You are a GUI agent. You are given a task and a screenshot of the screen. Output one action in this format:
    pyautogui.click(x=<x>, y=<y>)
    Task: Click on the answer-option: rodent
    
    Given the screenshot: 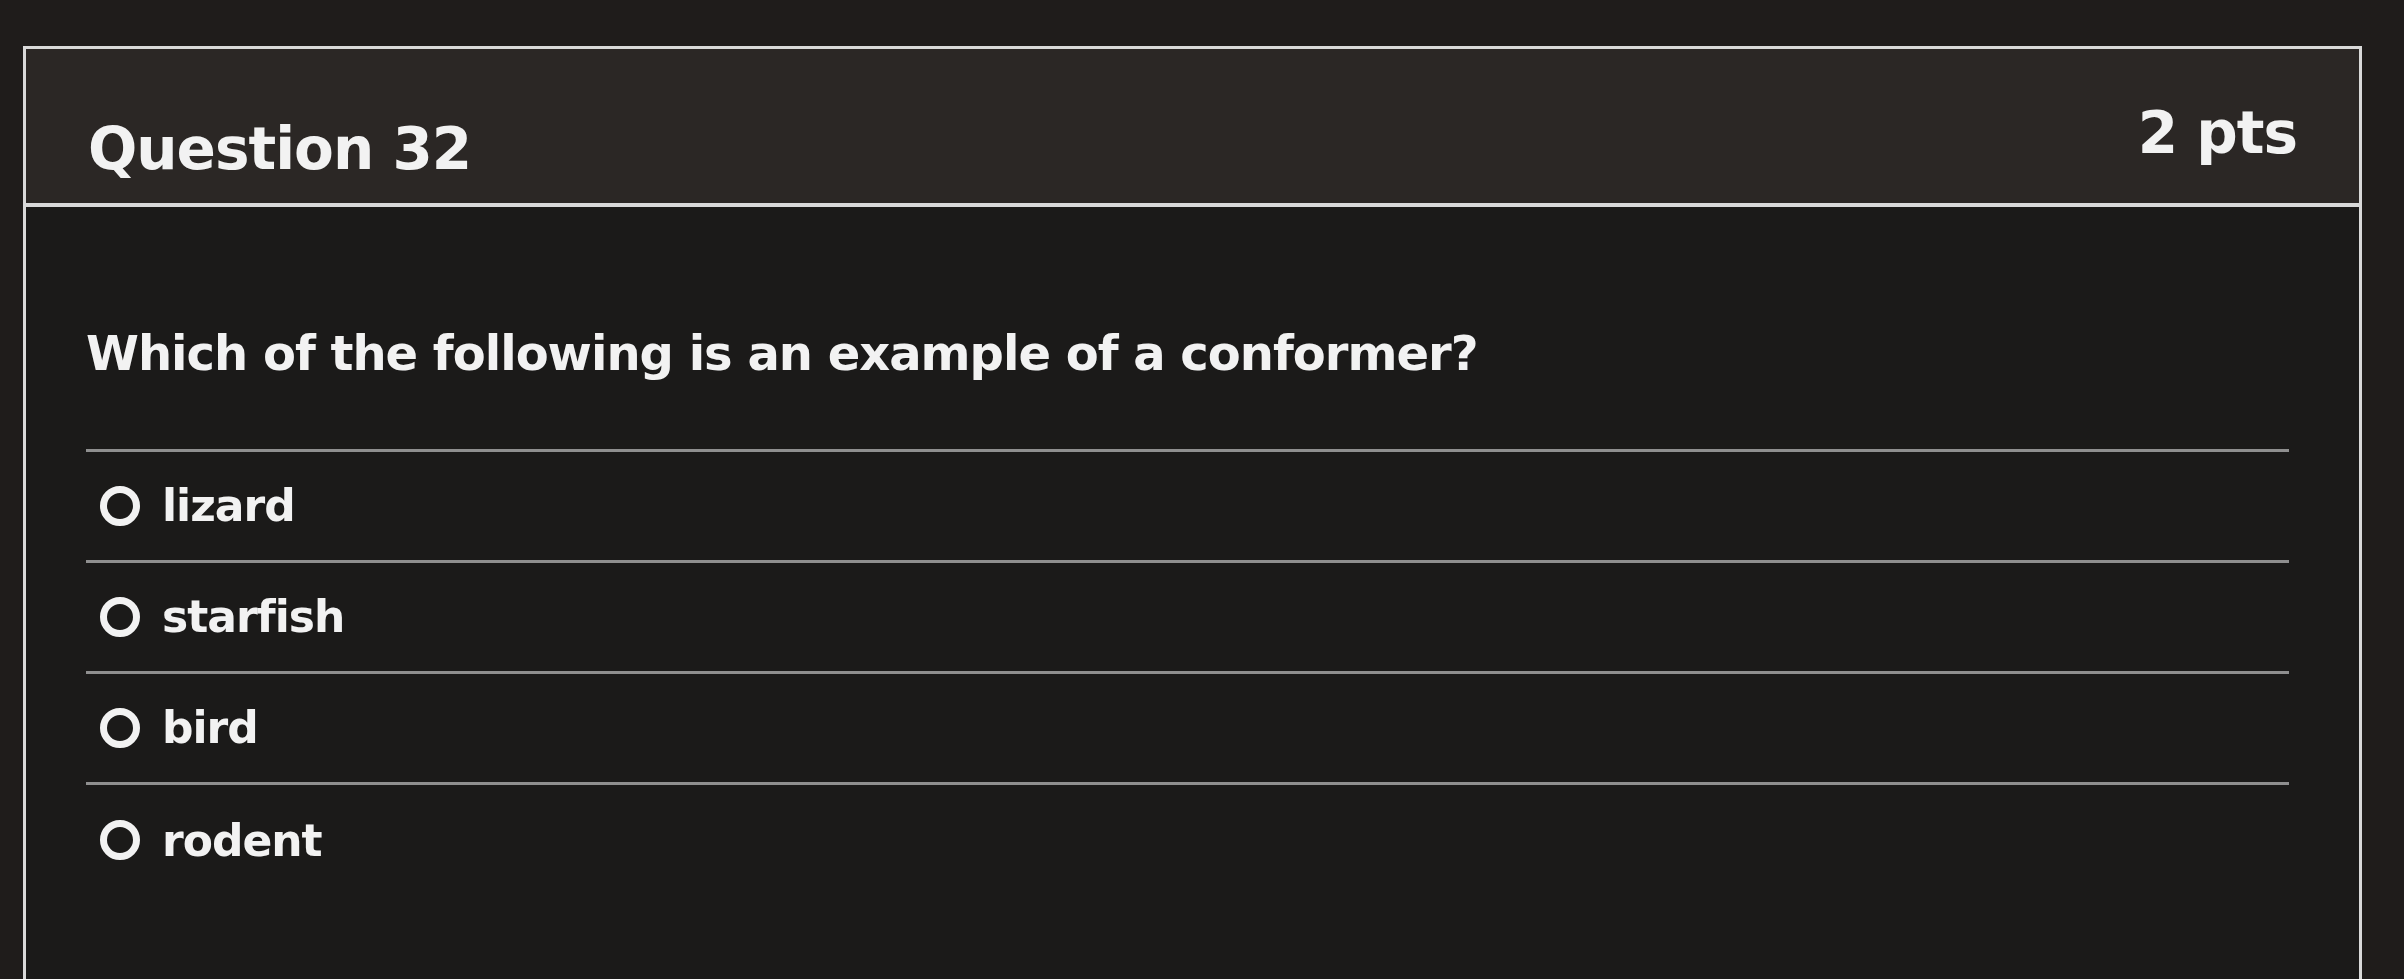 What is the action you would take?
    pyautogui.click(x=1187, y=840)
    